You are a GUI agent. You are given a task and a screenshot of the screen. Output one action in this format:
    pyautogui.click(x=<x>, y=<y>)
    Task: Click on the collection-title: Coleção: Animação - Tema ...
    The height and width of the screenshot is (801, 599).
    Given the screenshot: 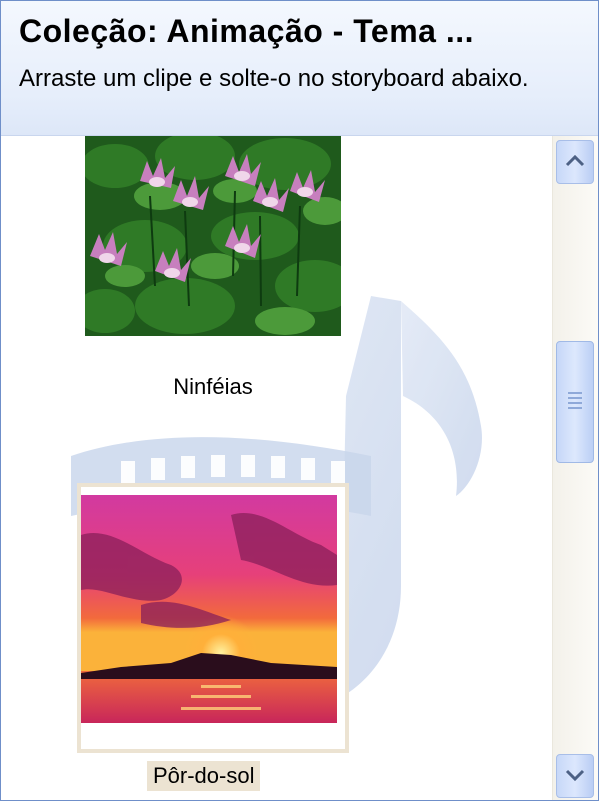 What is the action you would take?
    pyautogui.click(x=246, y=31)
    